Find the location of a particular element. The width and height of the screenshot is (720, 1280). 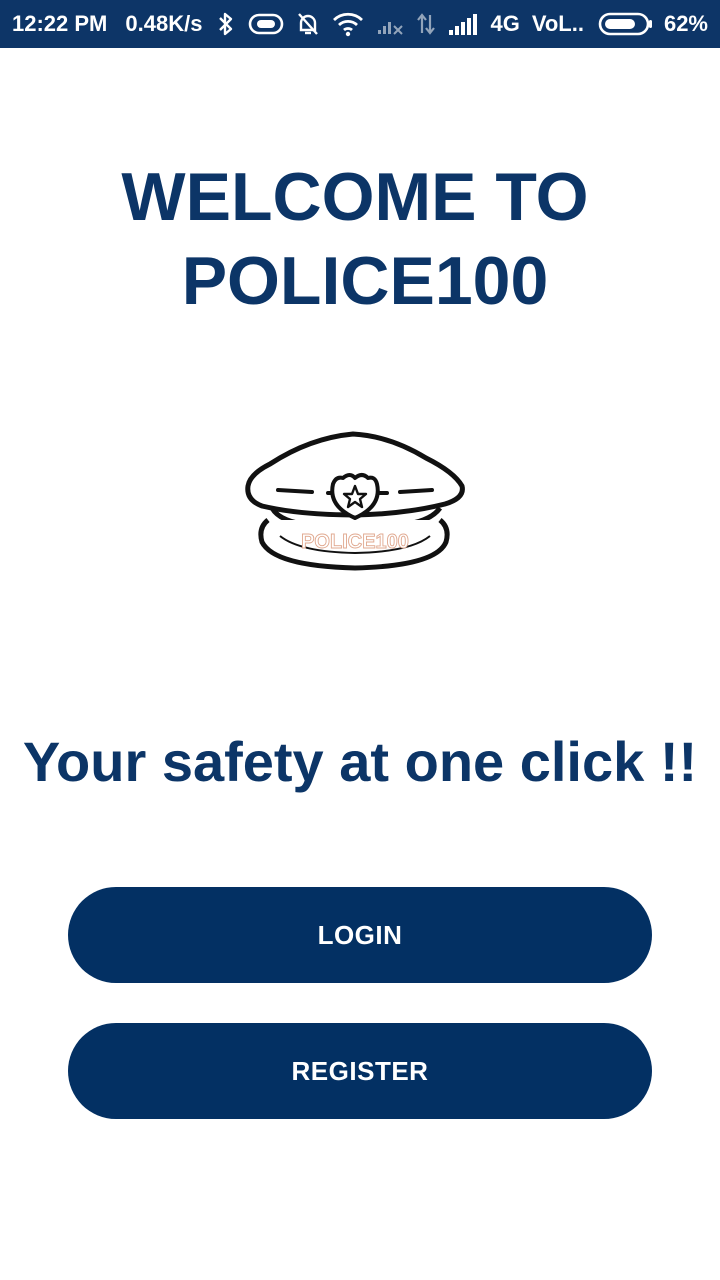

wifi-icon is located at coordinates (348, 24).